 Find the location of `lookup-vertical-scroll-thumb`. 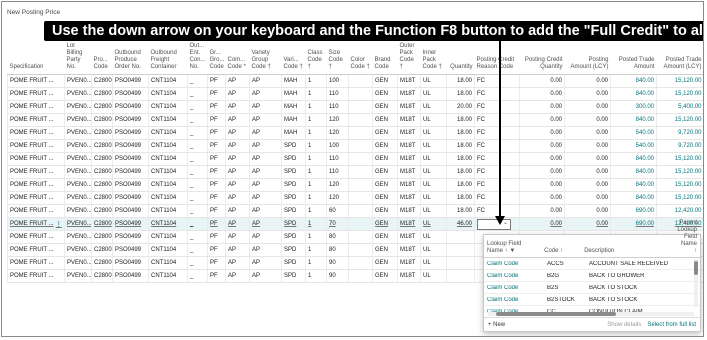

lookup-vertical-scroll-thumb is located at coordinates (696, 268).